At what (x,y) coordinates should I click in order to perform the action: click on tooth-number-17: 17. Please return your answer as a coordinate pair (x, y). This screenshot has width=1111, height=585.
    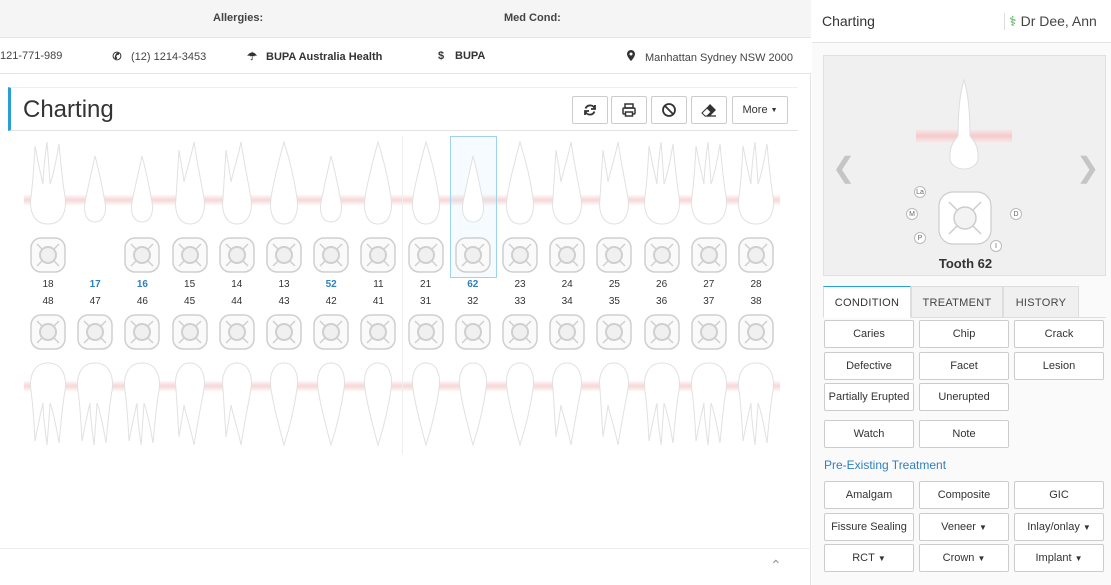
    Looking at the image, I should click on (95, 284).